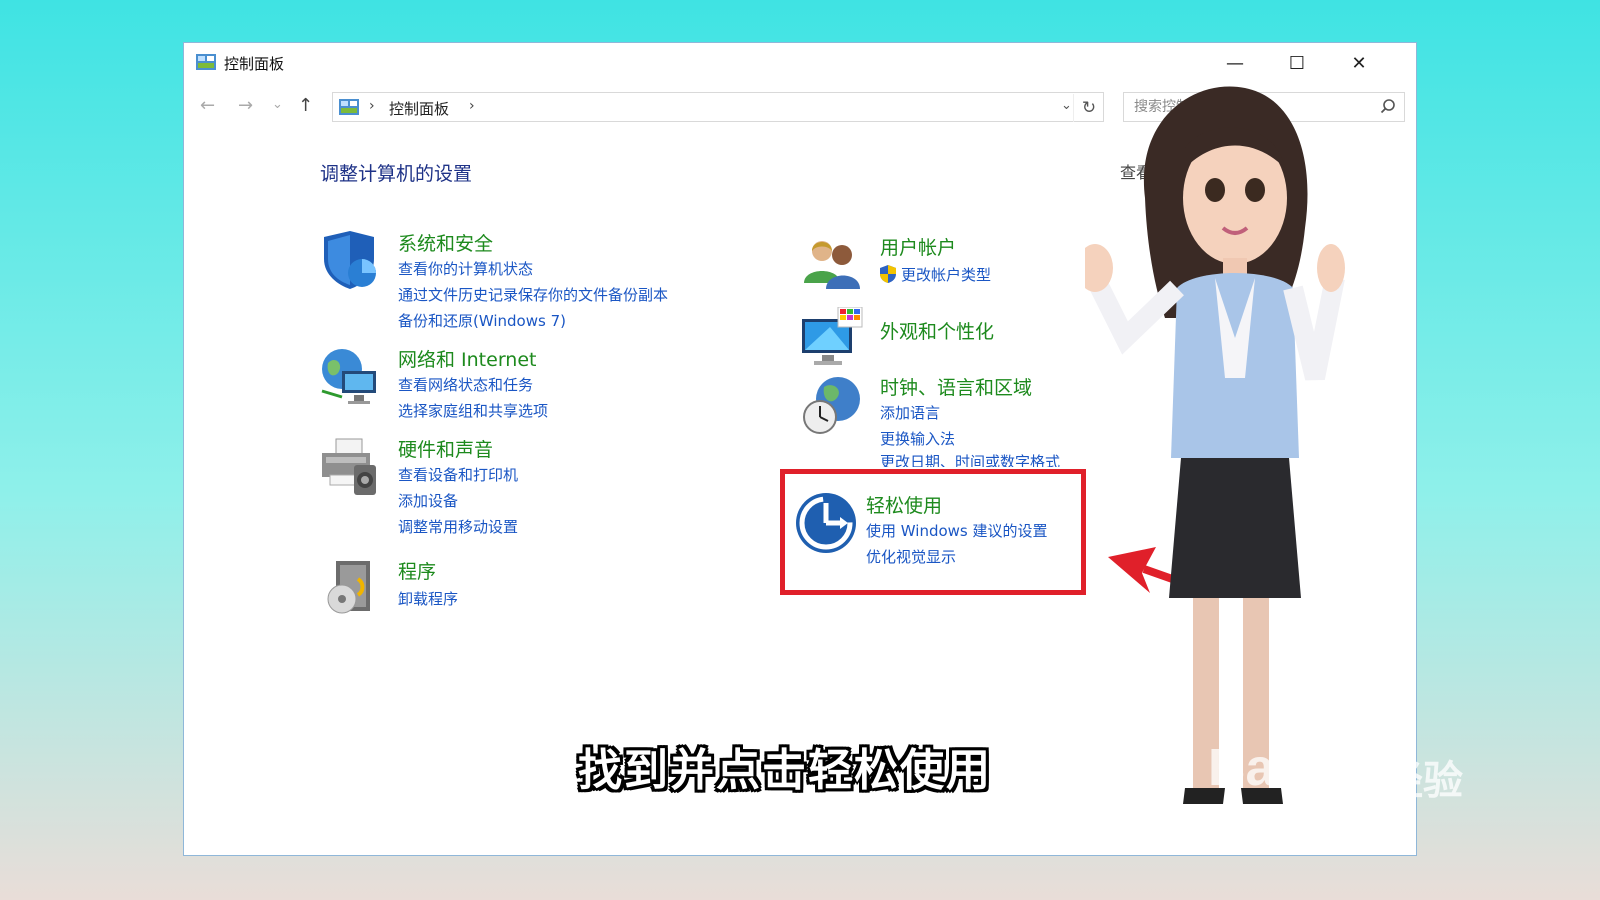 Image resolution: width=1600 pixels, height=900 pixels. I want to click on category-title: 系统和安全, so click(445, 242).